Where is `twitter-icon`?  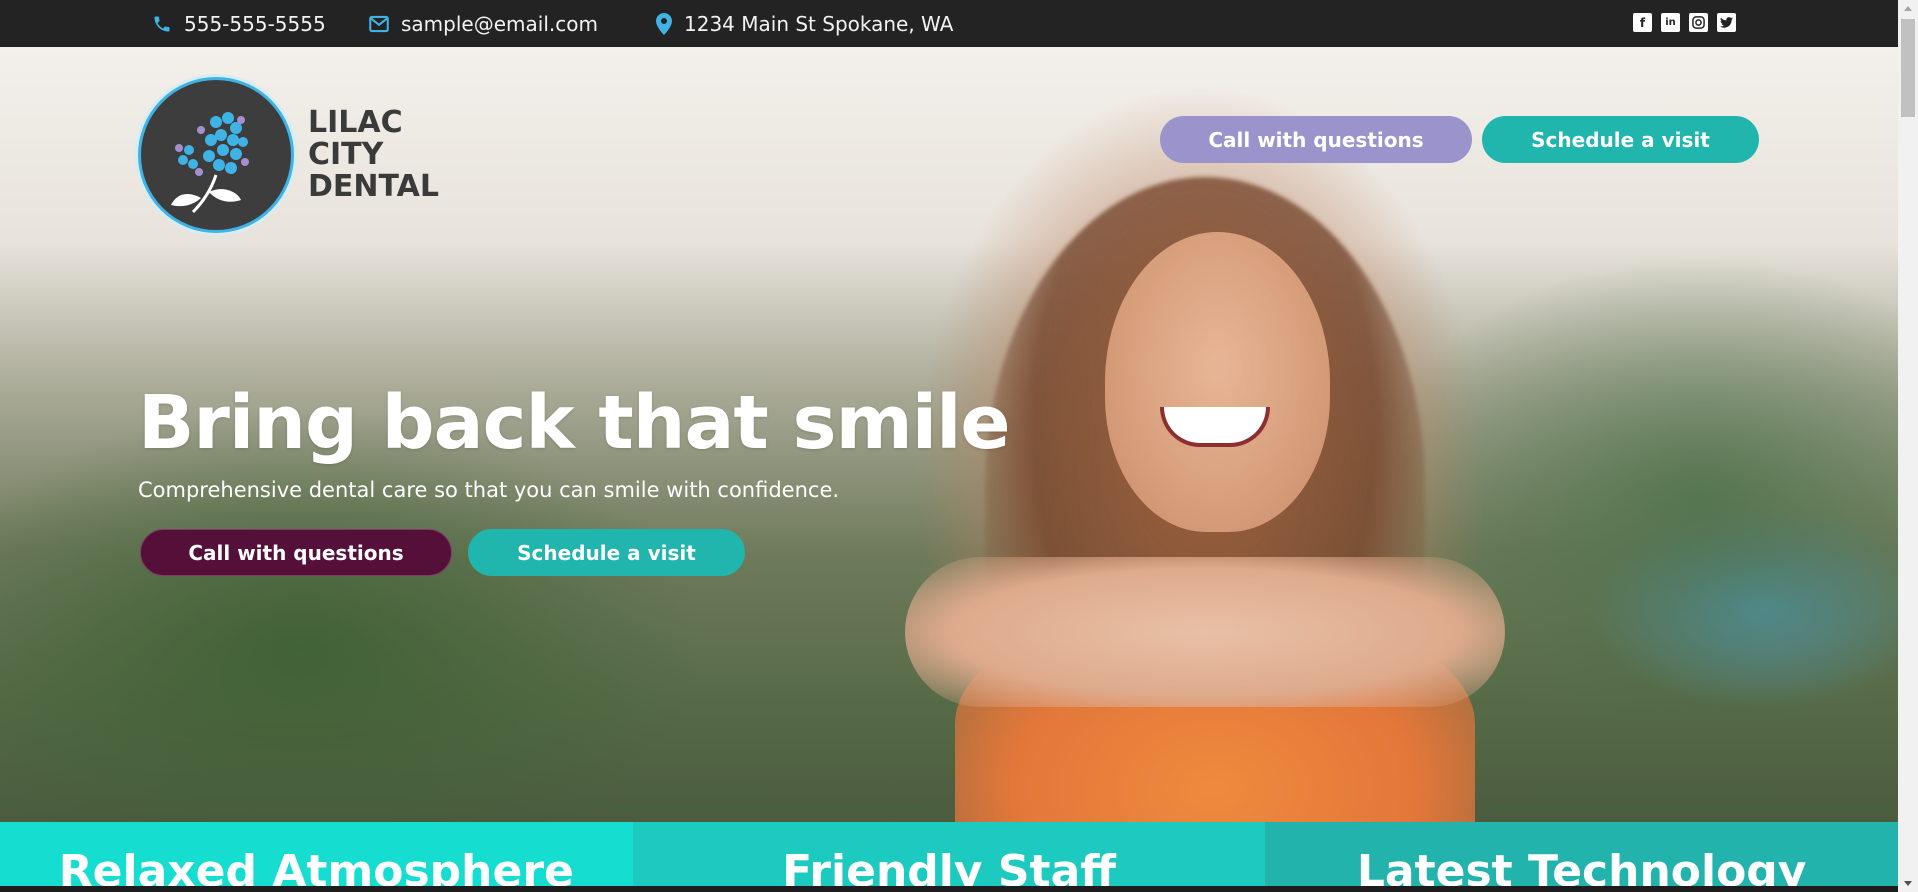 twitter-icon is located at coordinates (1726, 22).